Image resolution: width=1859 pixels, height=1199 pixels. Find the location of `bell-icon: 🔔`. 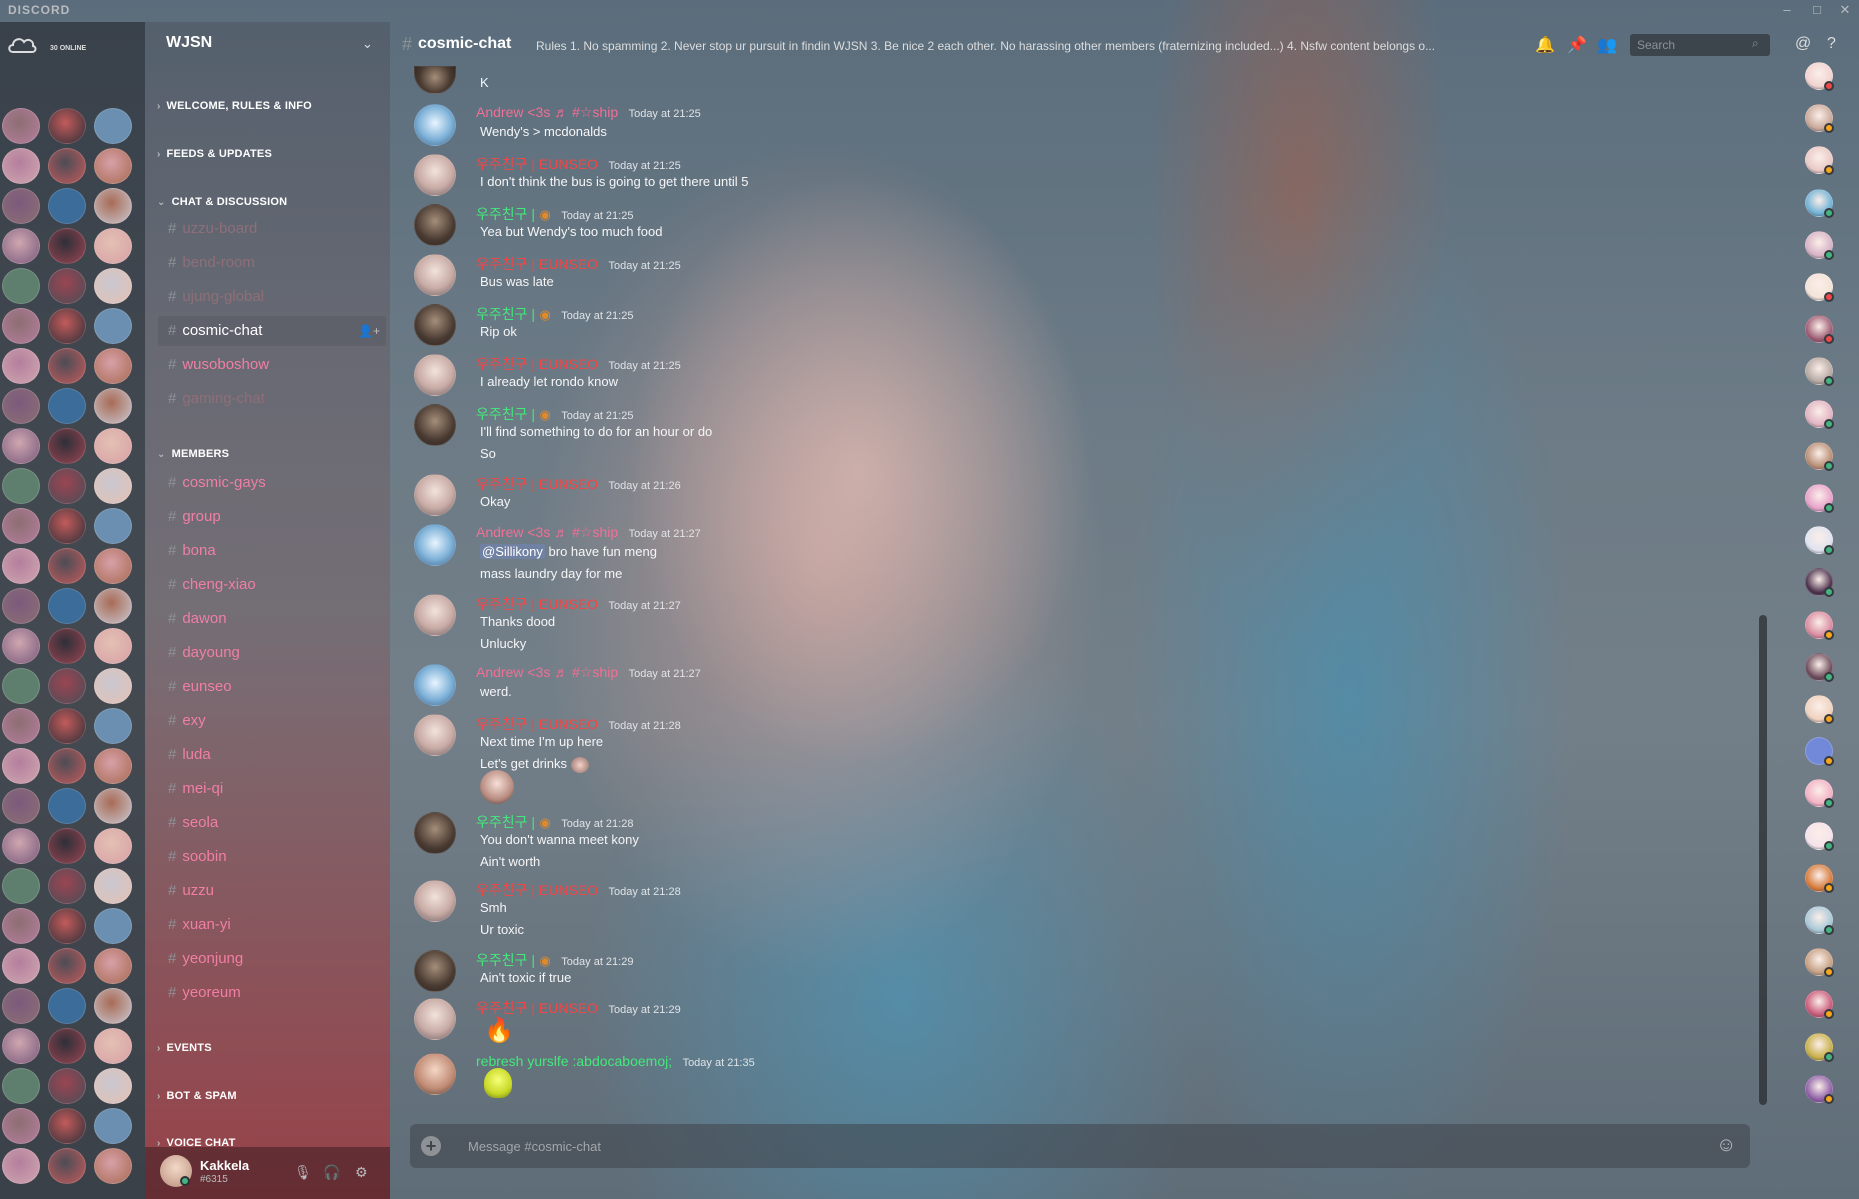

bell-icon: 🔔 is located at coordinates (1545, 45).